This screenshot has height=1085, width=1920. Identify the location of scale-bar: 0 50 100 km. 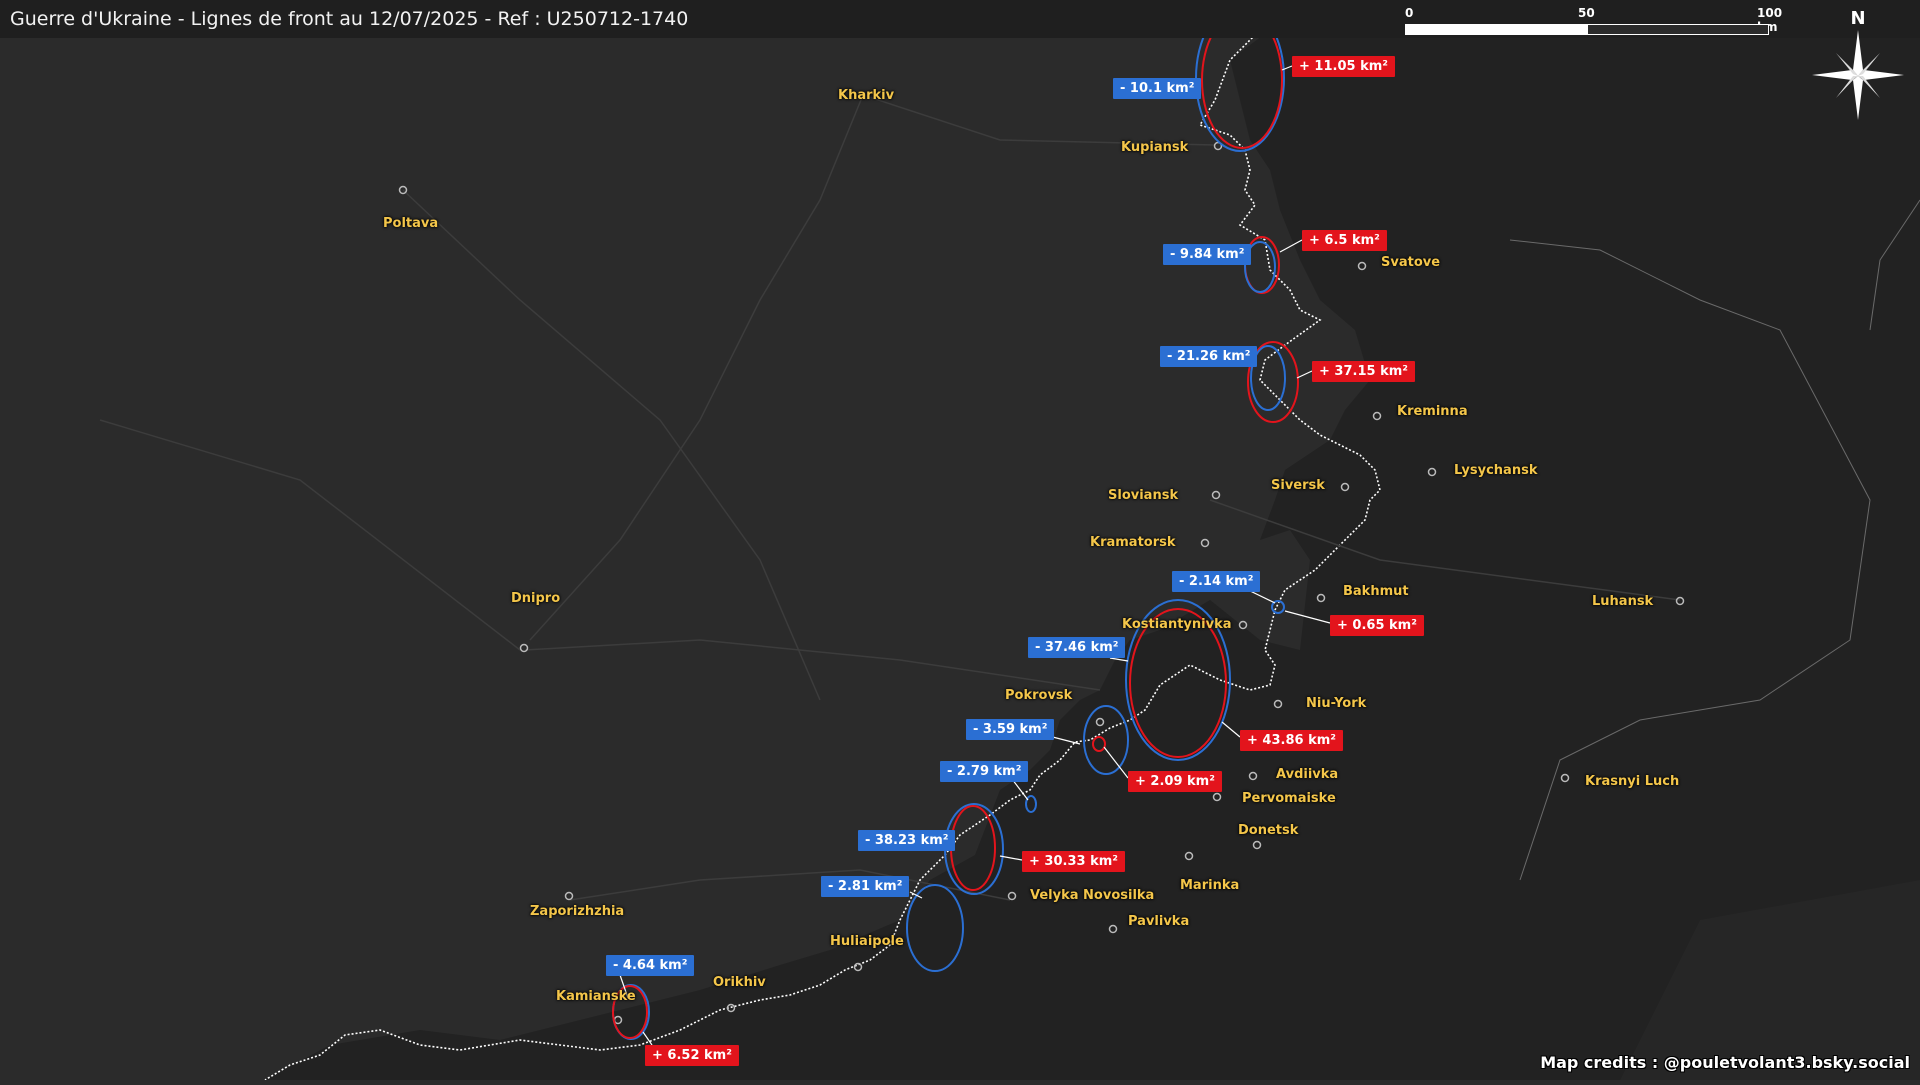
(1593, 22).